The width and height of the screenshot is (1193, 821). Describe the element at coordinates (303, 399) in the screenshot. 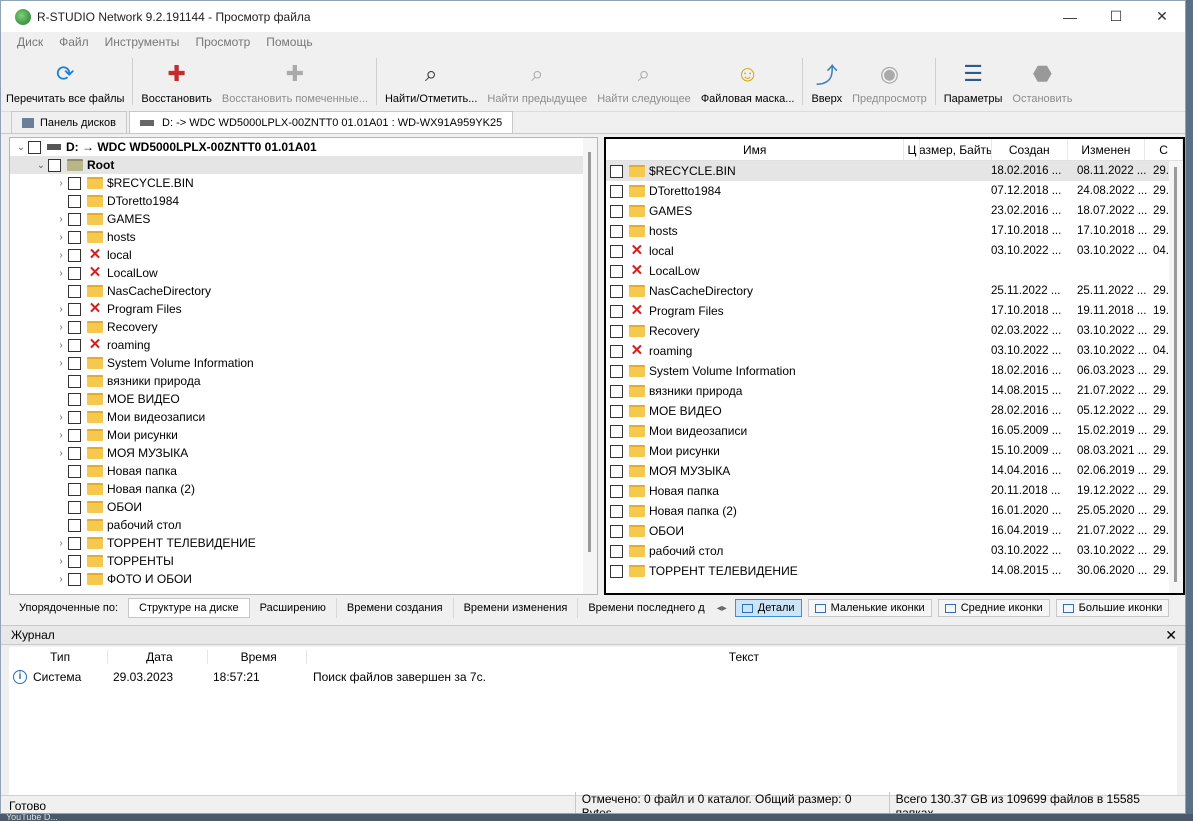

I see `tree-item: МОЕ ВИДЕО` at that location.